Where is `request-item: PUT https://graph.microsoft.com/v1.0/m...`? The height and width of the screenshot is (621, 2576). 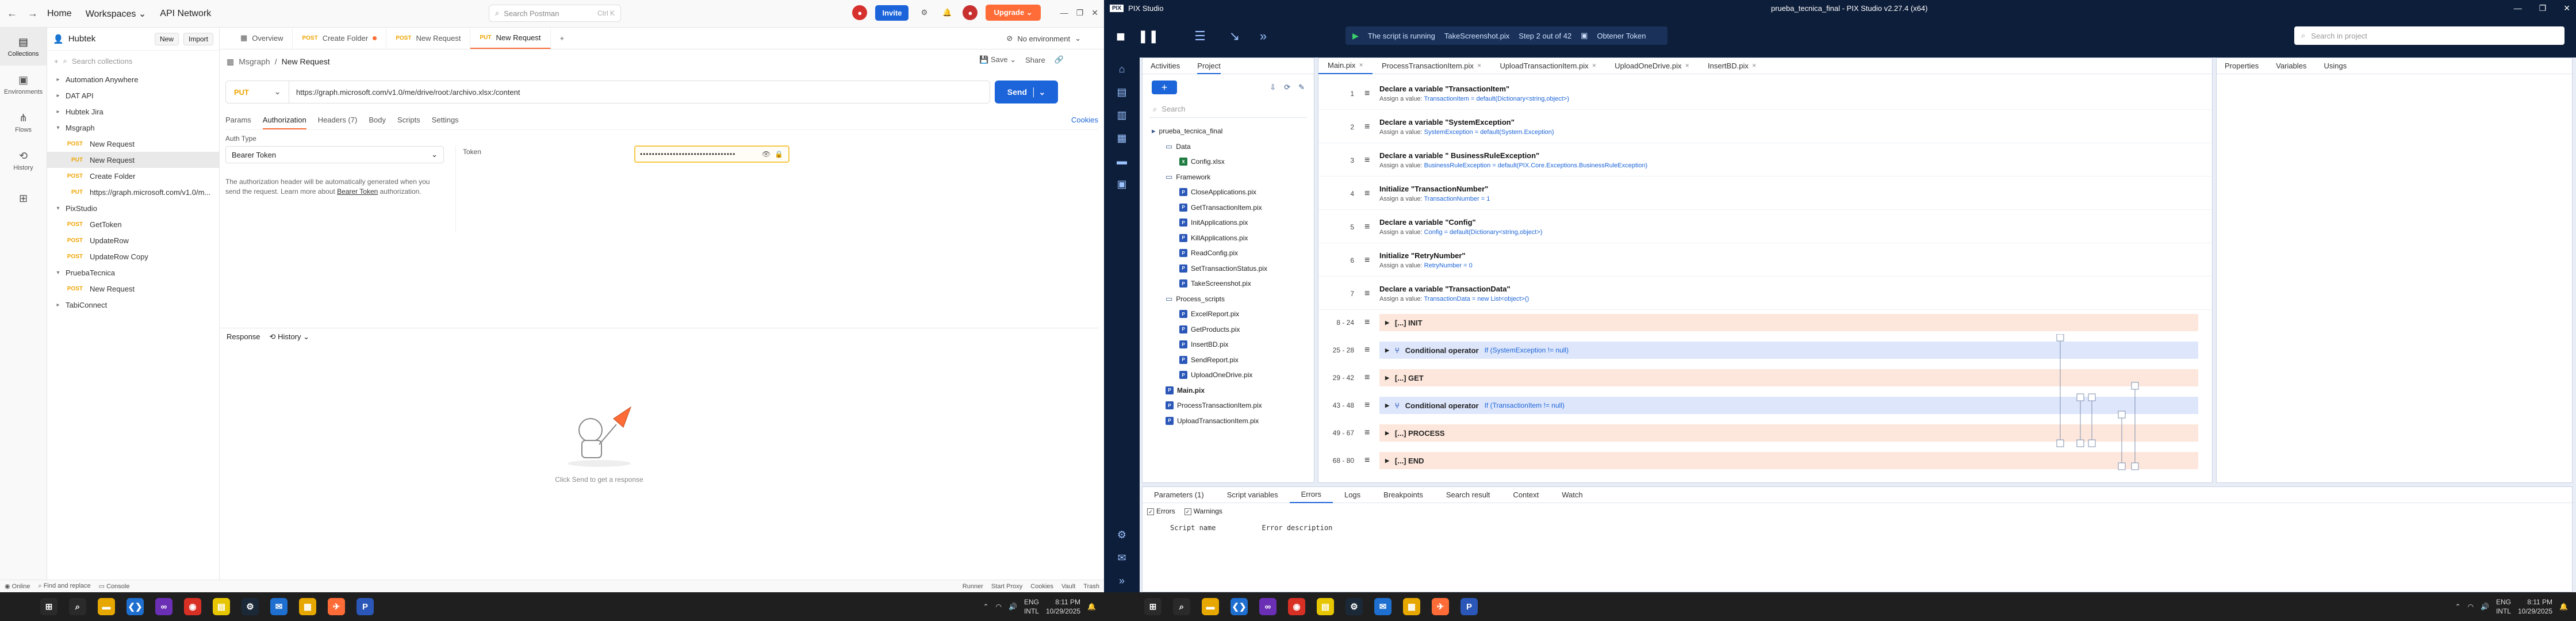 request-item: PUT https://graph.microsoft.com/v1.0/m... is located at coordinates (133, 192).